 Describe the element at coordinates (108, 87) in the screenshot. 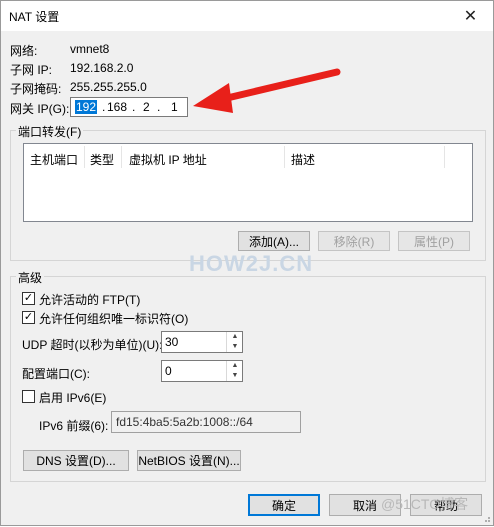

I see `subnet-mask-value: 255.255.255.0` at that location.